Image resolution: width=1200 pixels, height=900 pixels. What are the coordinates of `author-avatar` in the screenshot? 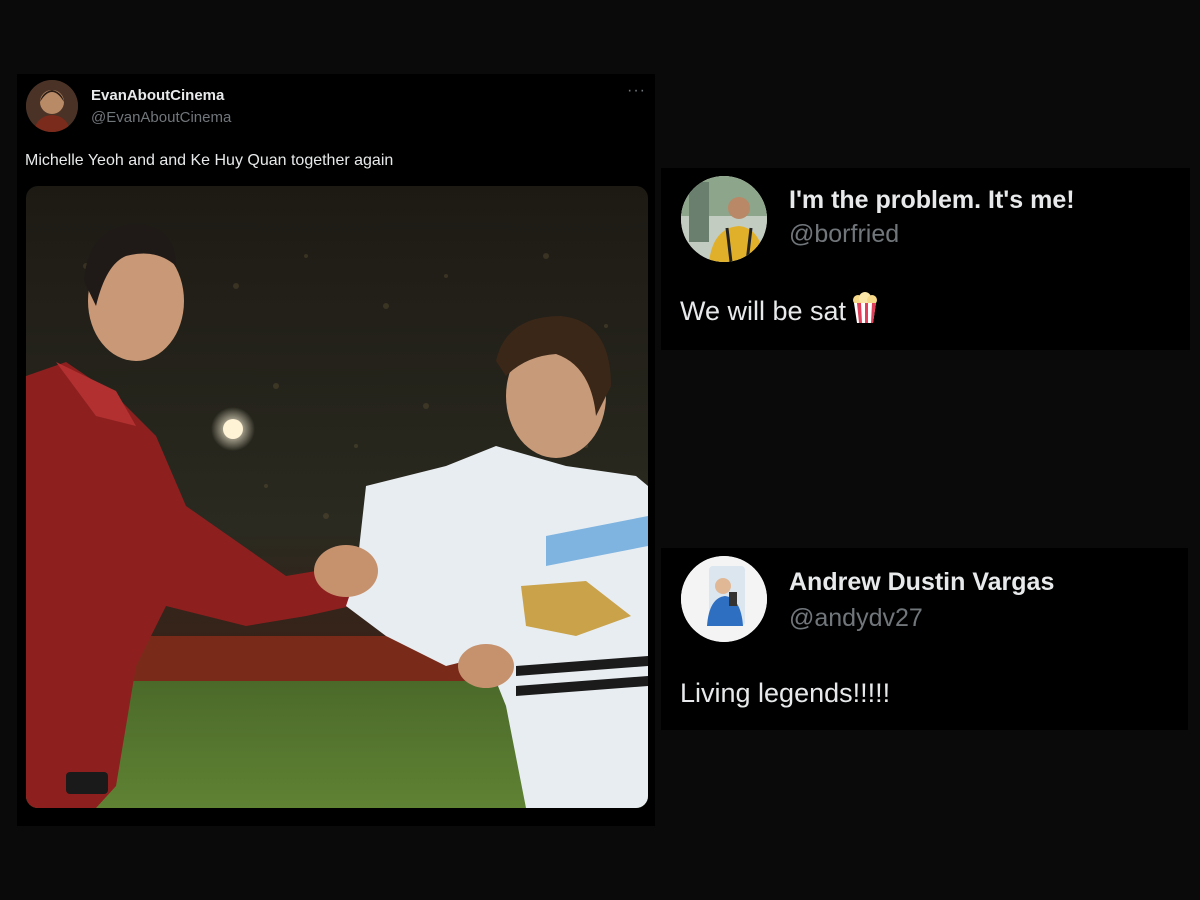 It's located at (52, 106).